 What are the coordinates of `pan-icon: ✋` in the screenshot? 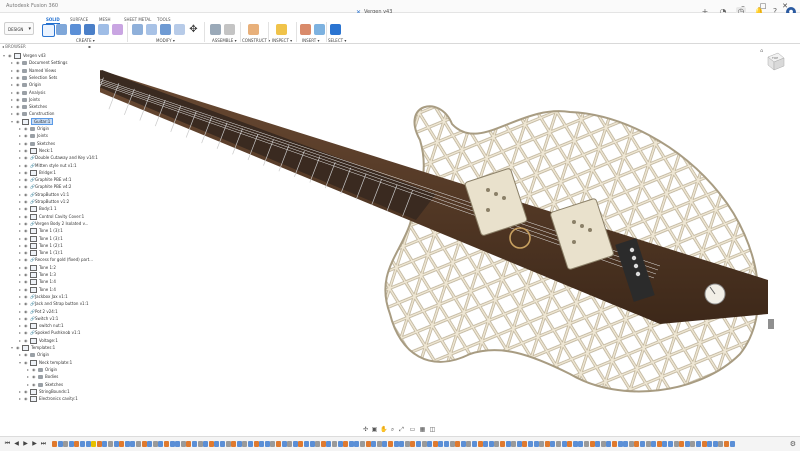 It's located at (383, 429).